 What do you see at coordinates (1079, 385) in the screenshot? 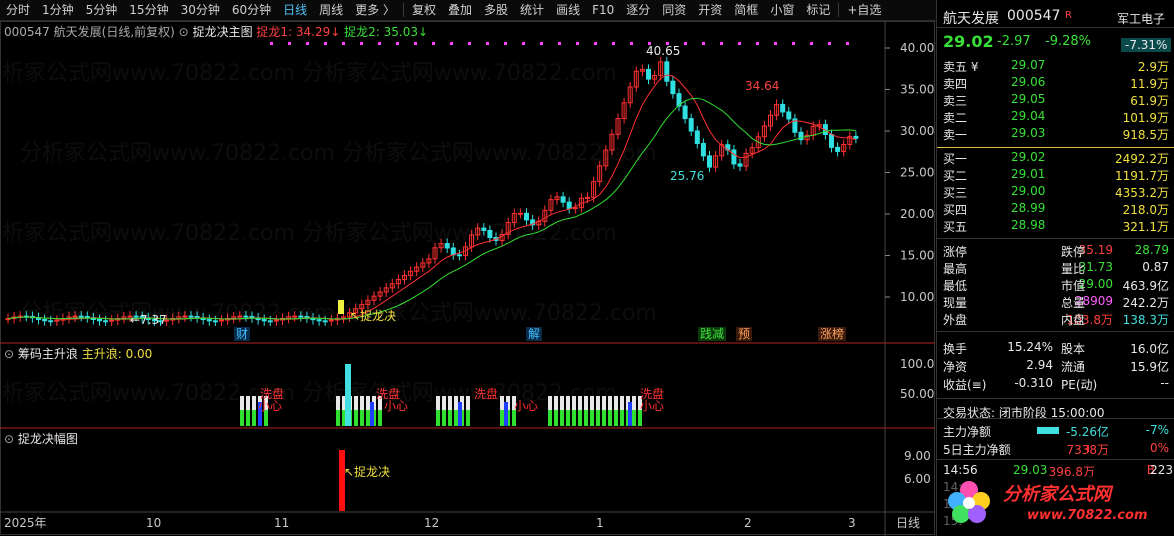
I see `quote-cell: PE(动)` at bounding box center [1079, 385].